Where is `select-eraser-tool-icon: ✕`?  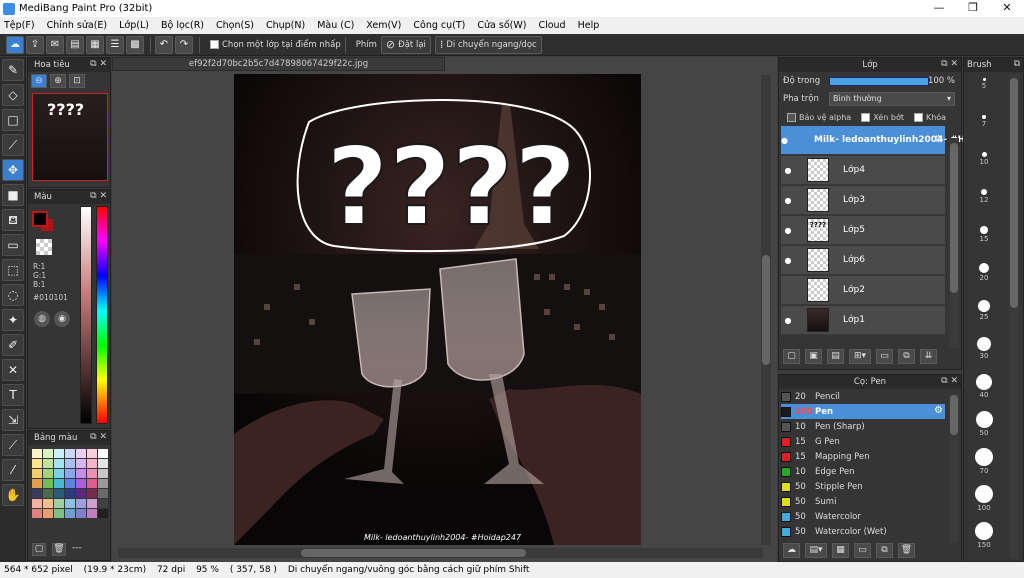
select-eraser-tool-icon: ✕ is located at coordinates (13, 370).